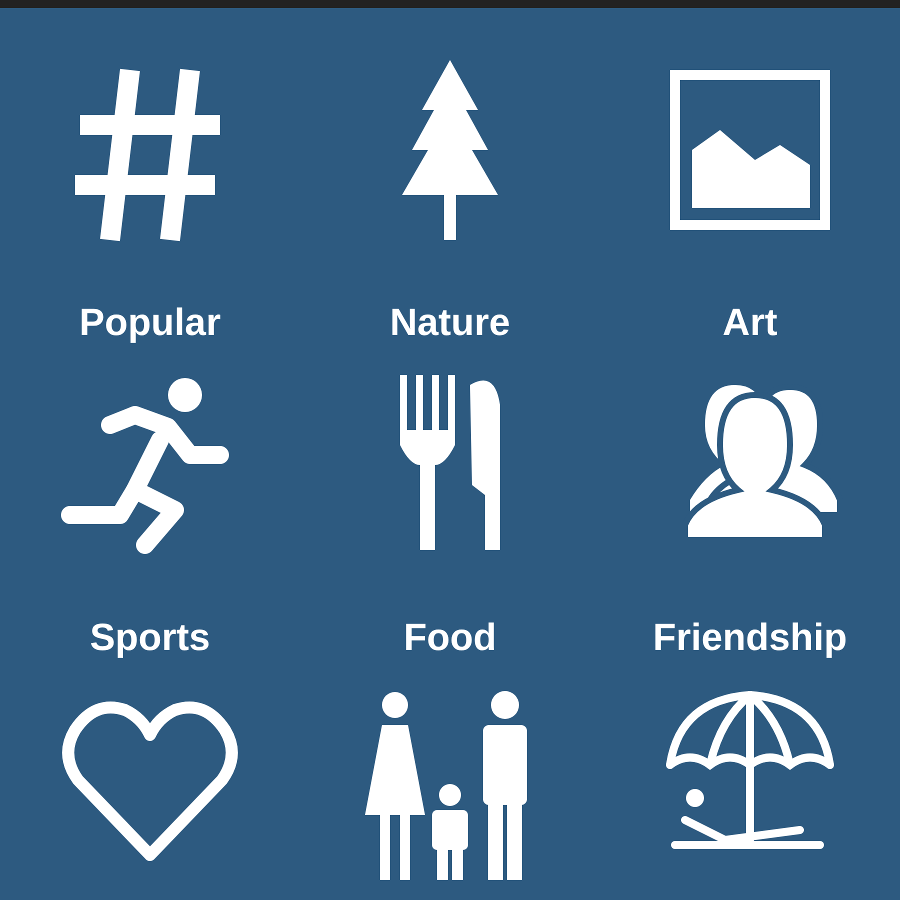 This screenshot has width=900, height=900. What do you see at coordinates (450, 323) in the screenshot?
I see `category-label: Nature` at bounding box center [450, 323].